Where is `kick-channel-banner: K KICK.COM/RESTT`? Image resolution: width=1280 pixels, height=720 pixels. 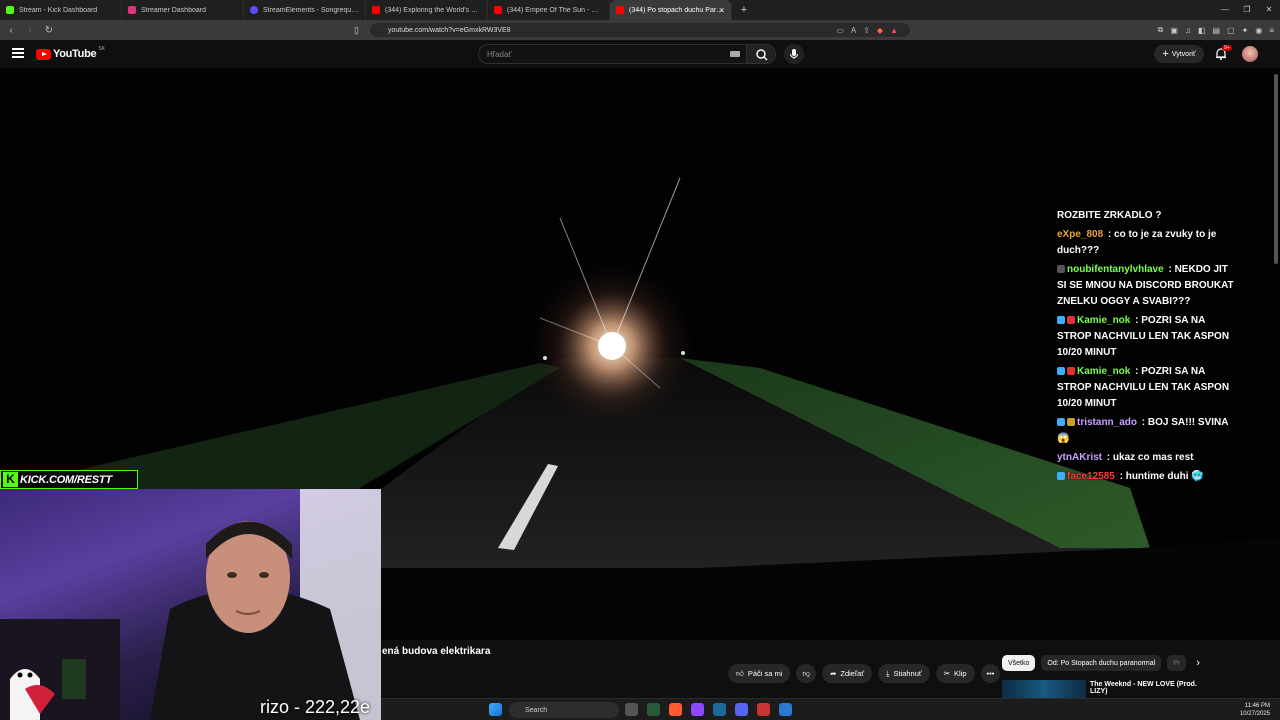 kick-channel-banner: K KICK.COM/RESTT is located at coordinates (69, 479).